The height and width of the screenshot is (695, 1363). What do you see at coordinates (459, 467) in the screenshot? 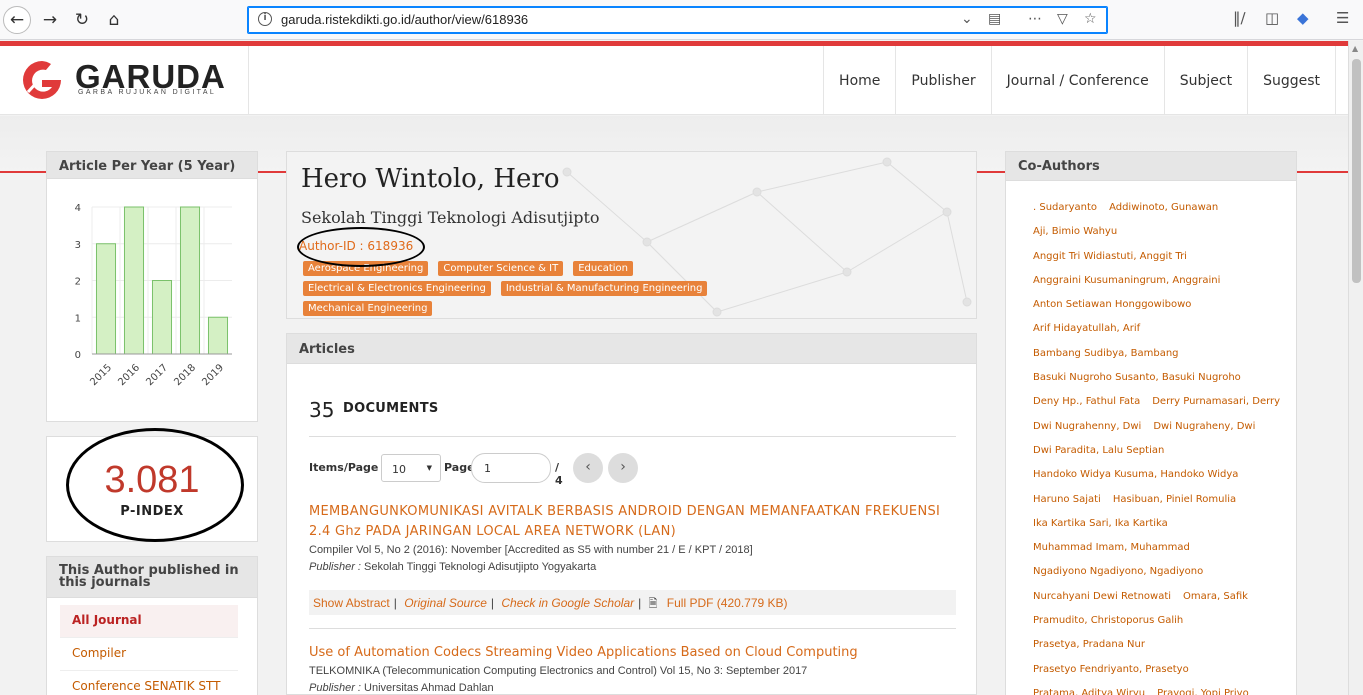
I see `page-label: Page` at bounding box center [459, 467].